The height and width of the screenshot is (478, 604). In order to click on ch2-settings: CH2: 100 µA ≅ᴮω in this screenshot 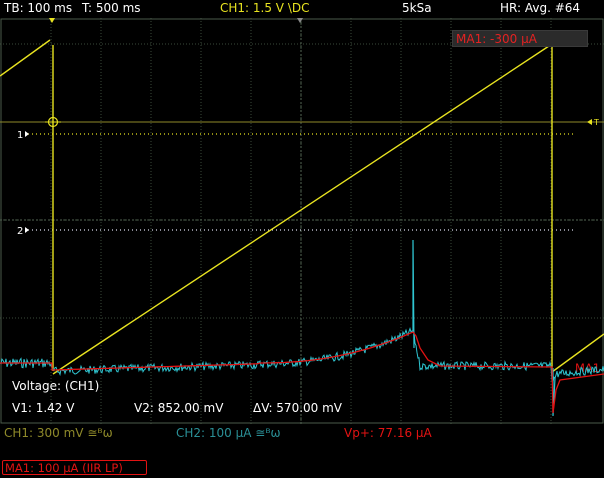, I will do `click(228, 433)`.